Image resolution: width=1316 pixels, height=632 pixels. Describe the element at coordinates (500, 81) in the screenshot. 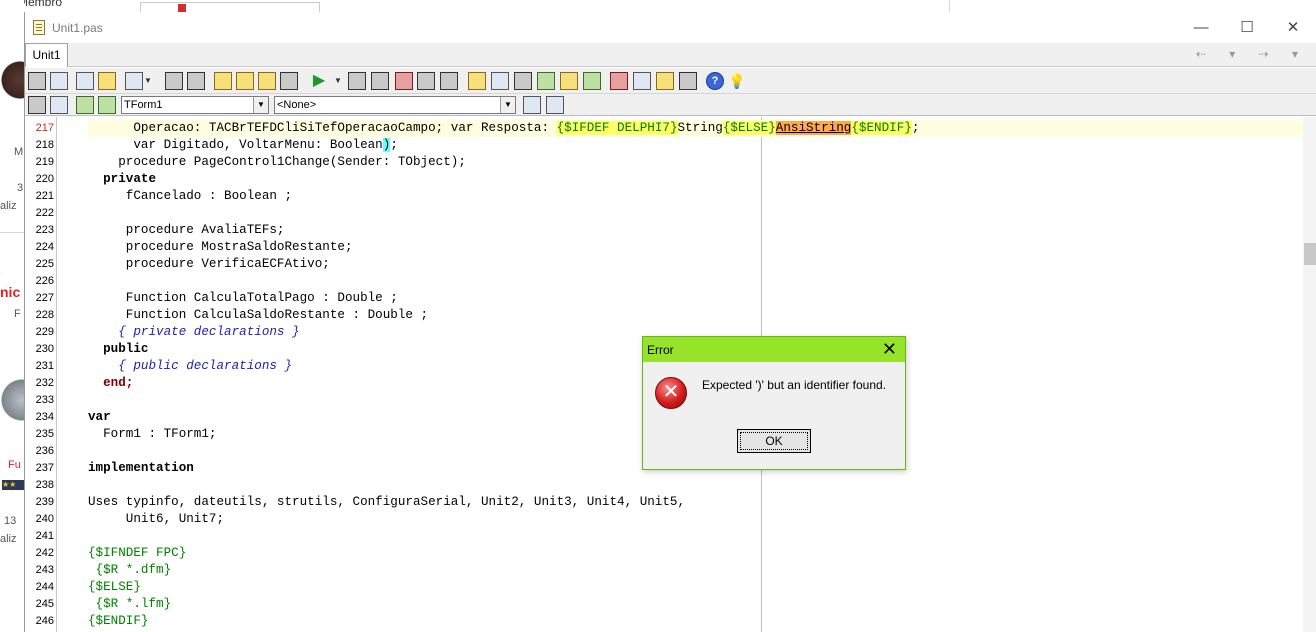

I see `build-icon` at that location.